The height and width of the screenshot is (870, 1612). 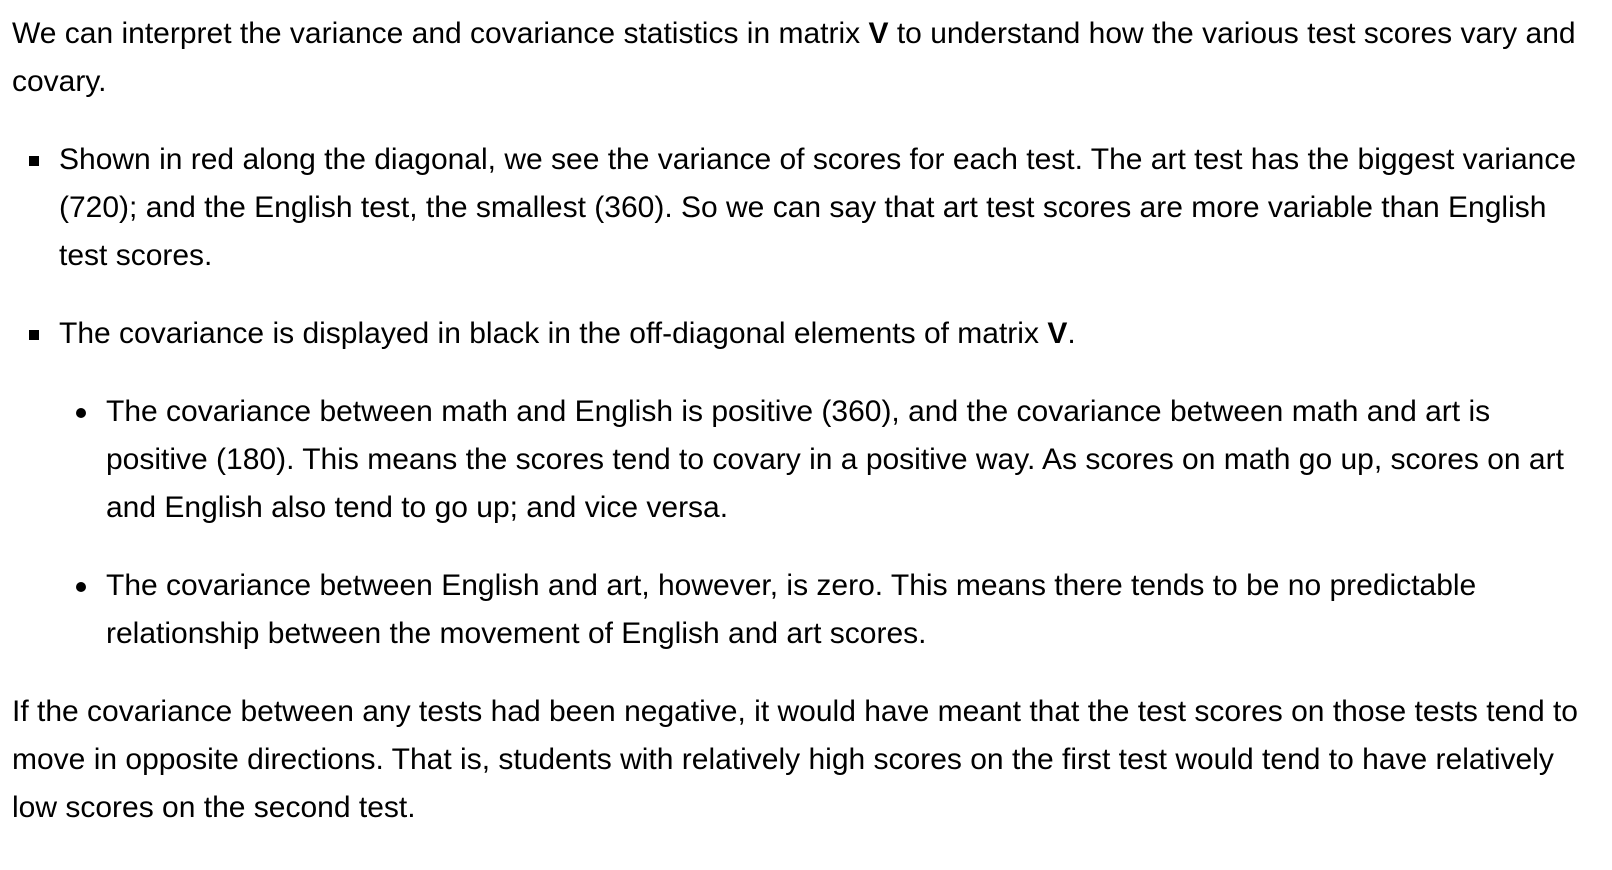 What do you see at coordinates (1071, 333) in the screenshot?
I see `covariance-text-end: .` at bounding box center [1071, 333].